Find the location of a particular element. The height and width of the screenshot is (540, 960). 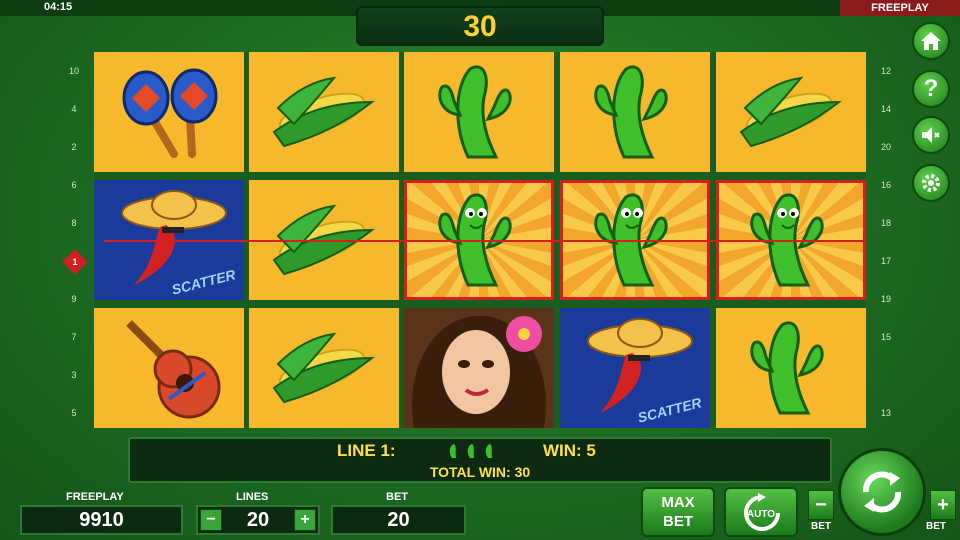

settings-icon is located at coordinates (931, 183).